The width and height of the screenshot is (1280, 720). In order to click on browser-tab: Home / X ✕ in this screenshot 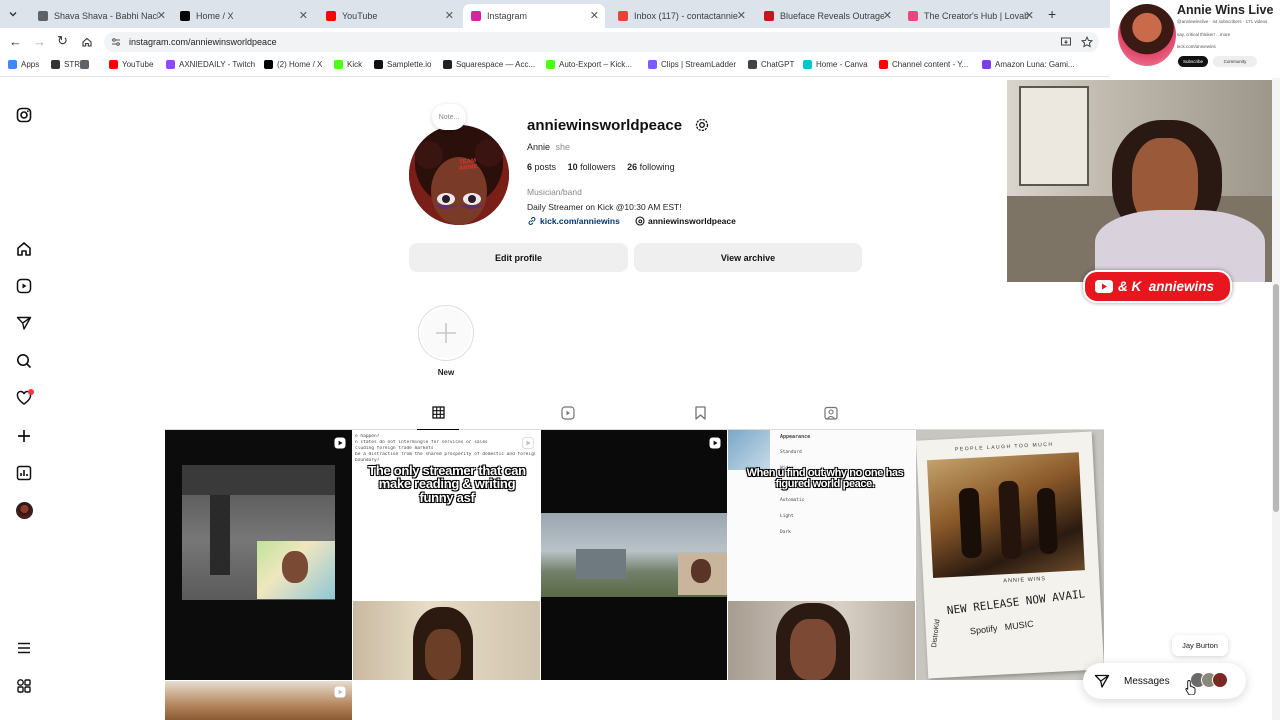, I will do `click(243, 16)`.